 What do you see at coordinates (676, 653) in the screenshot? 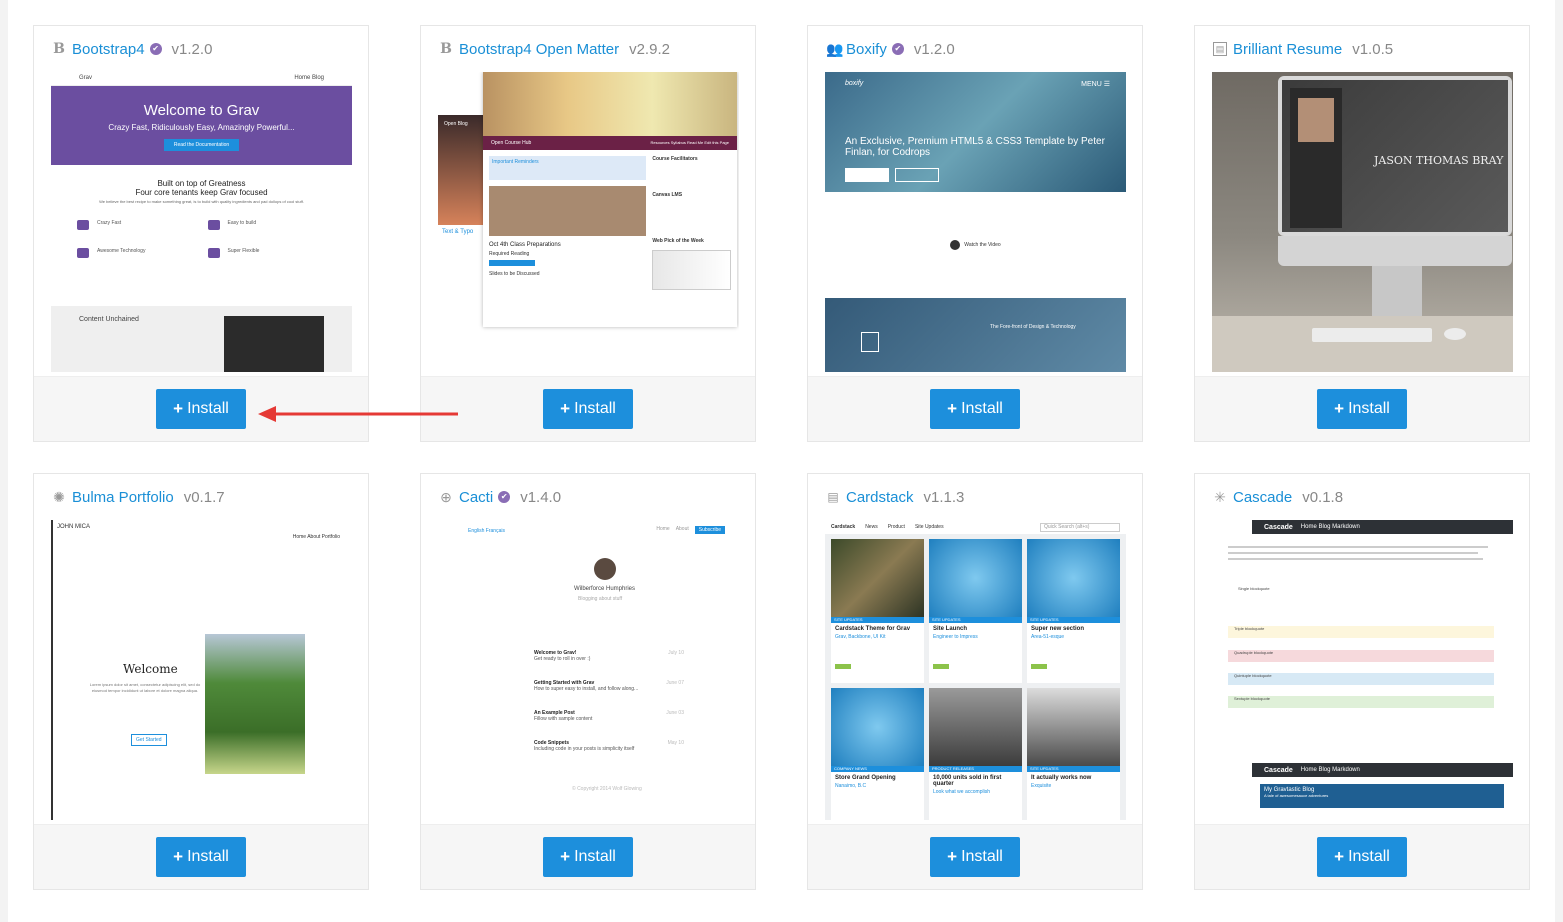
I see `thumb-post-date: July 10` at bounding box center [676, 653].